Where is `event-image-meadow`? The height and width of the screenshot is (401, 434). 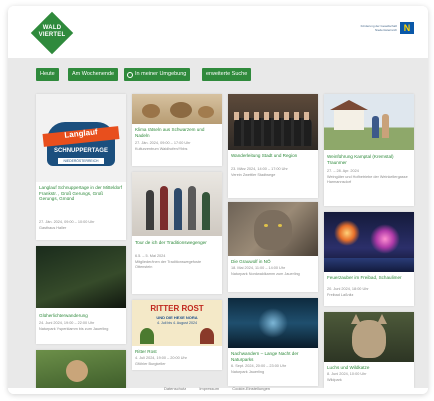
event-image-meadow is located at coordinates (81, 369).